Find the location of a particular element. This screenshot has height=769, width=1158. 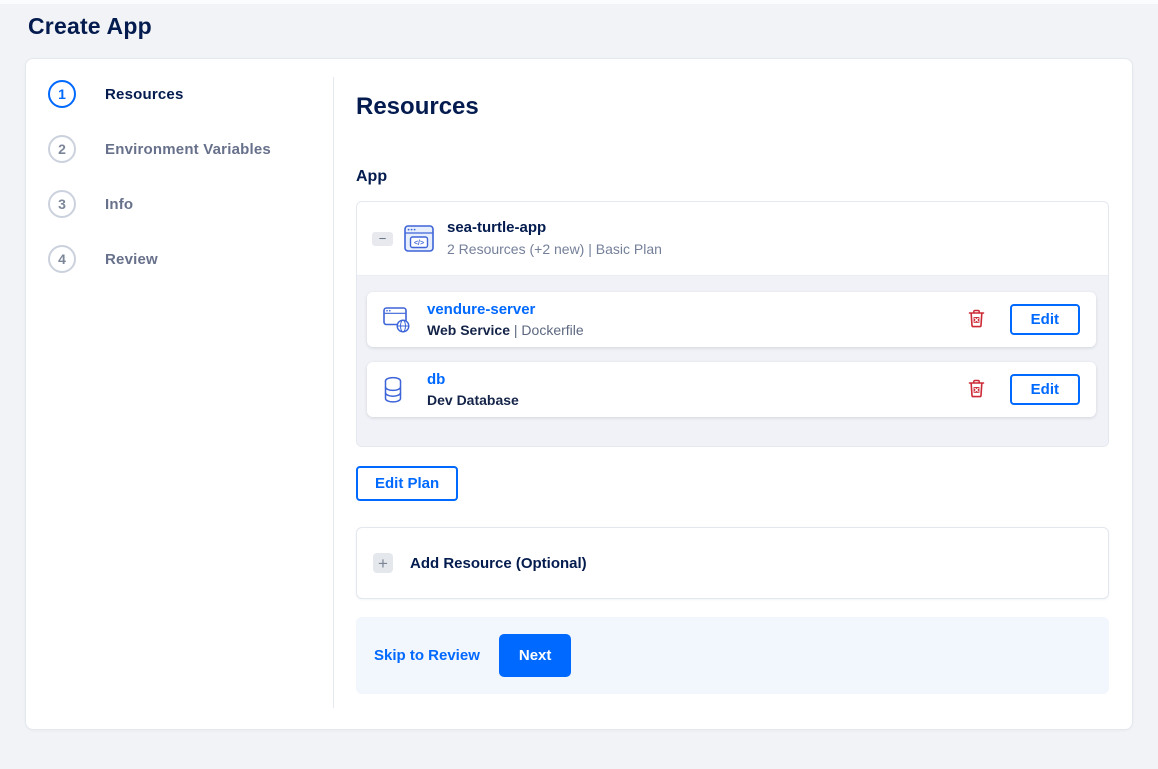

stepper-divider is located at coordinates (333, 392).